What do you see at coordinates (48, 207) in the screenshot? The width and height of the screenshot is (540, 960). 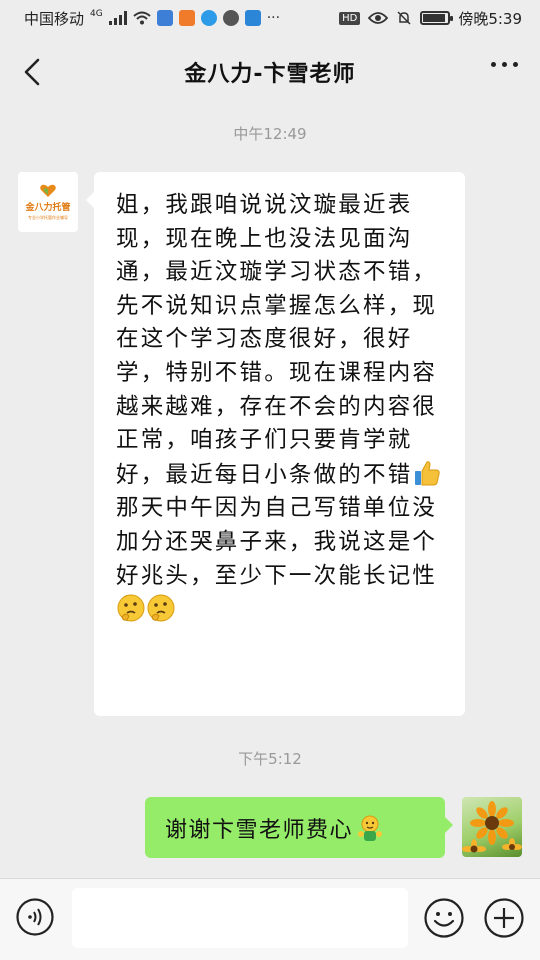 I see `logo-text: 金八力托管` at bounding box center [48, 207].